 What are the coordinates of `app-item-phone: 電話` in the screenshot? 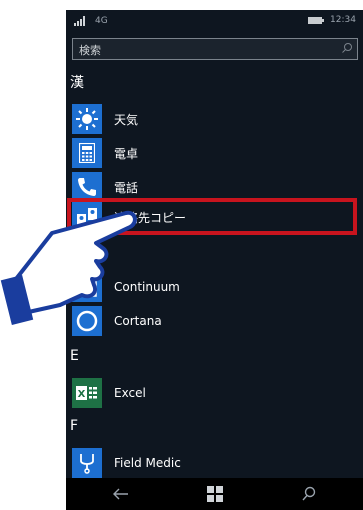 It's located at (215, 187).